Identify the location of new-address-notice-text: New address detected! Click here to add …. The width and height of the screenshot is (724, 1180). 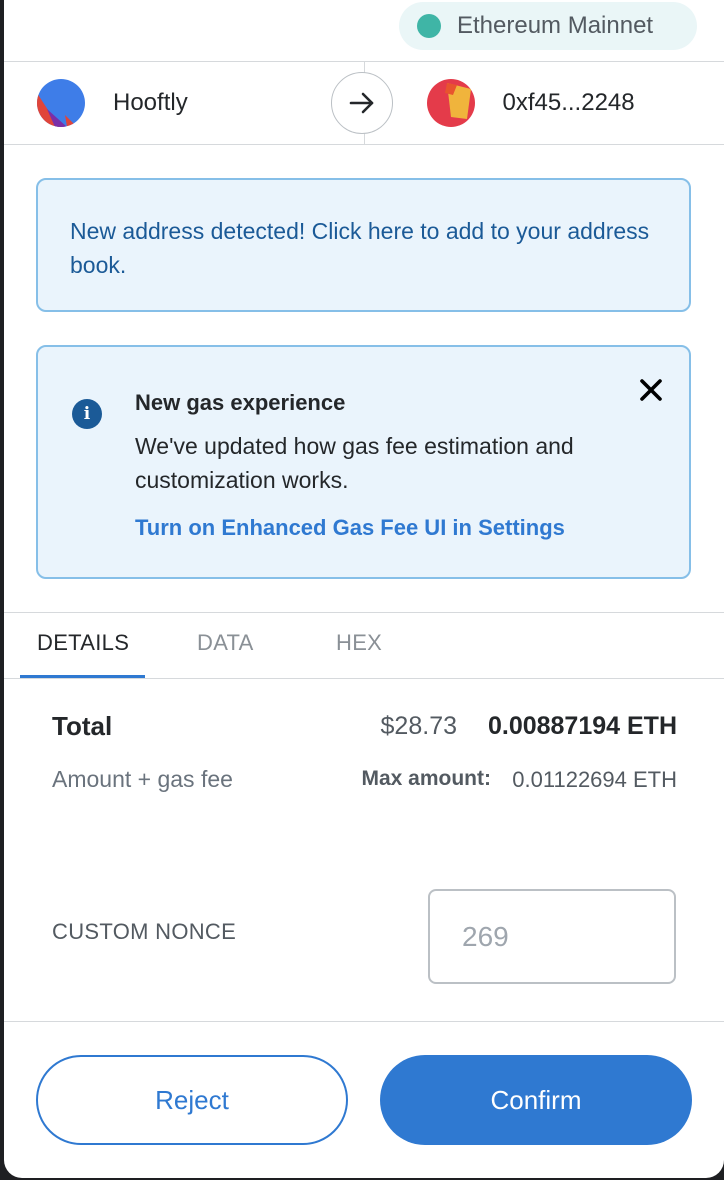
(360, 248).